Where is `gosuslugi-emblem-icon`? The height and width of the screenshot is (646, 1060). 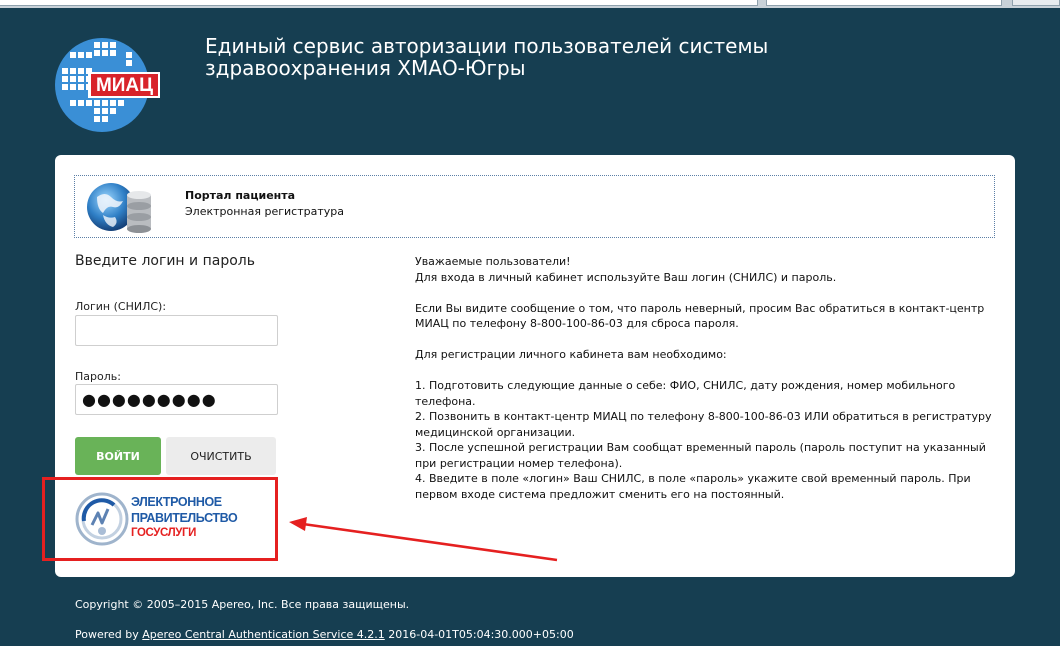 gosuslugi-emblem-icon is located at coordinates (102, 519).